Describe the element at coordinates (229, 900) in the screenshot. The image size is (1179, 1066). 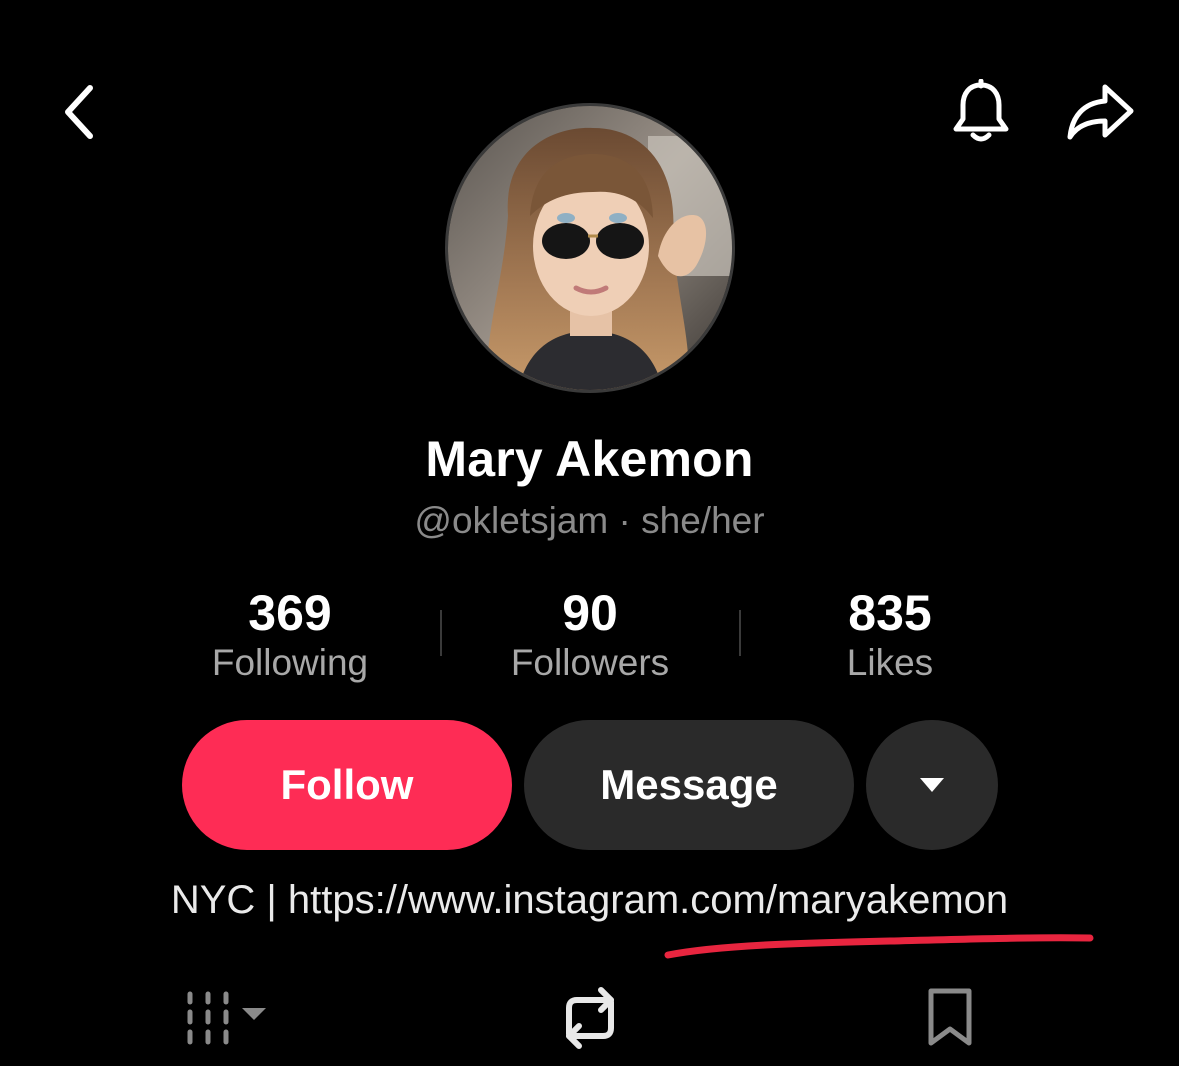
I see `bio-text: NYC |` at that location.